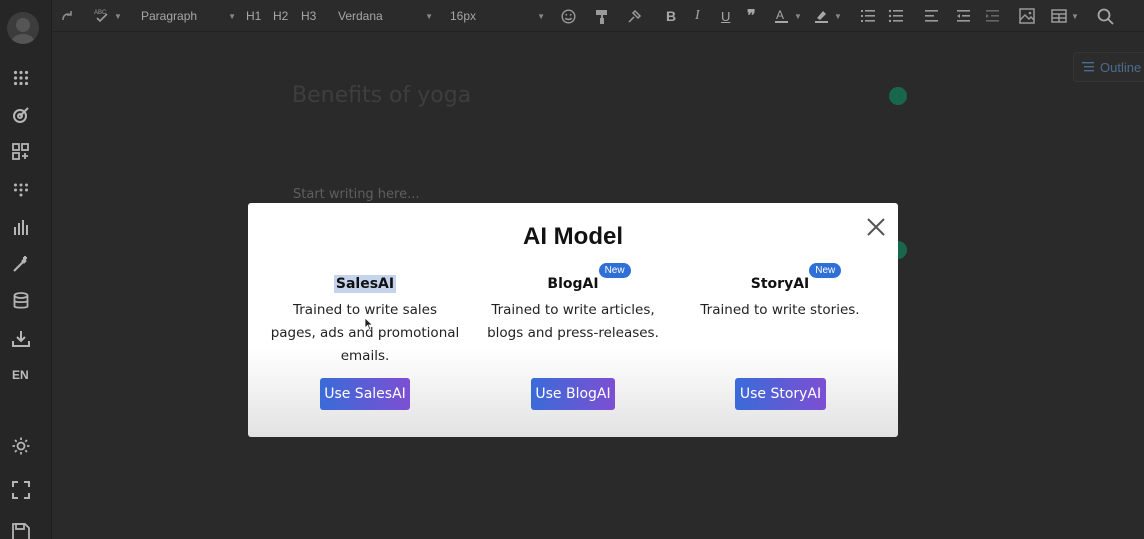  I want to click on search-icon, so click(1105, 16).